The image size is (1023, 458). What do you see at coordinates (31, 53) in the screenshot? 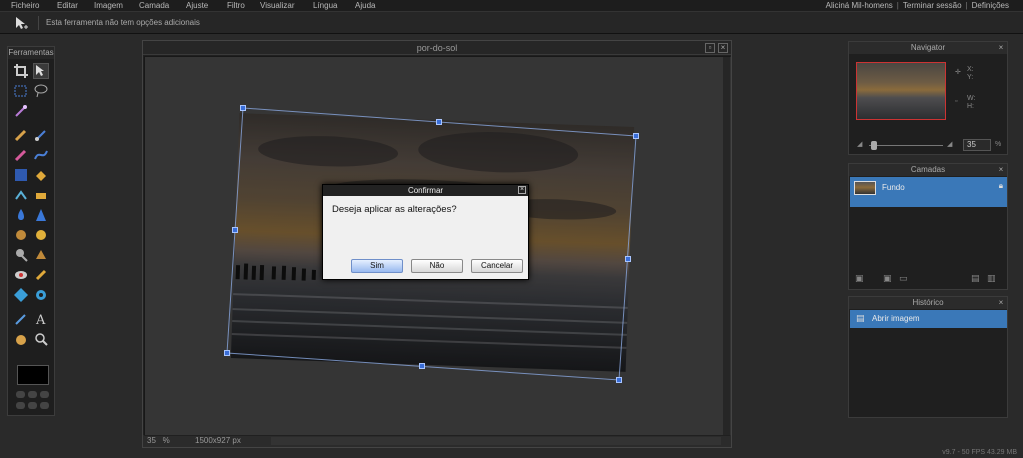
I see `tools-panel-title: Ferramentas` at bounding box center [31, 53].